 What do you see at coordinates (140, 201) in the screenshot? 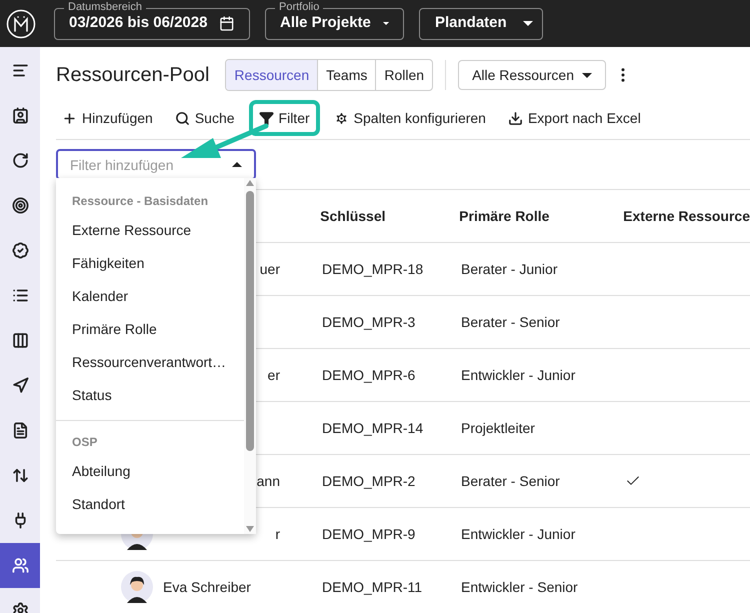
I see `menu-group-header: Ressource - Basisdaten` at bounding box center [140, 201].